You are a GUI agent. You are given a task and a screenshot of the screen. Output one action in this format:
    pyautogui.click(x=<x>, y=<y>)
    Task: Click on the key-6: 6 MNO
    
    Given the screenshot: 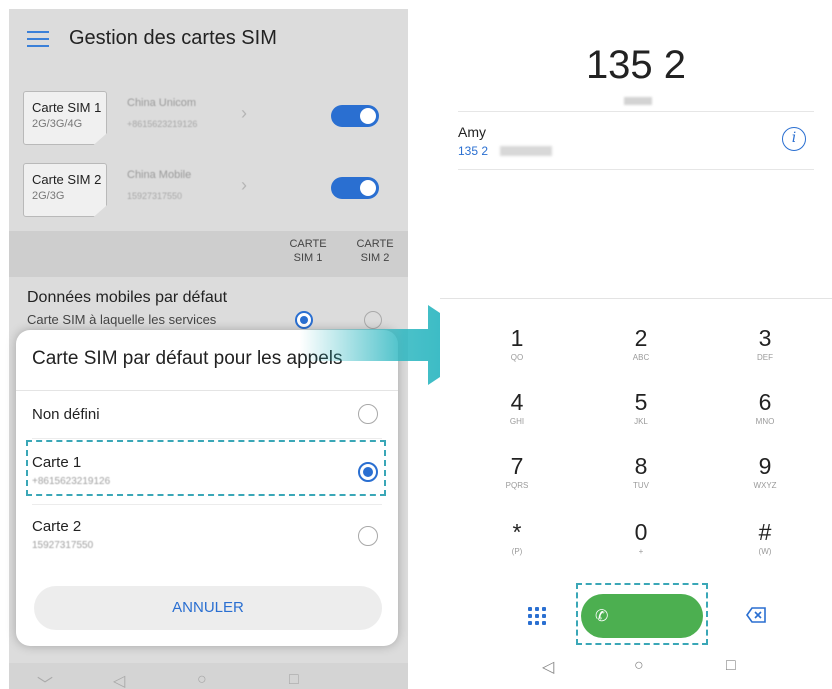 What is the action you would take?
    pyautogui.click(x=765, y=407)
    